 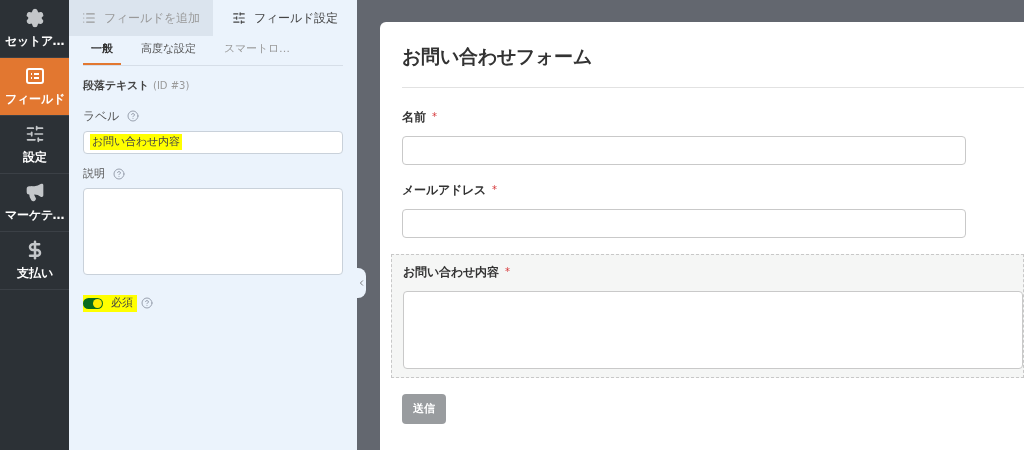 I want to click on collapse-handle, so click(x=361, y=283).